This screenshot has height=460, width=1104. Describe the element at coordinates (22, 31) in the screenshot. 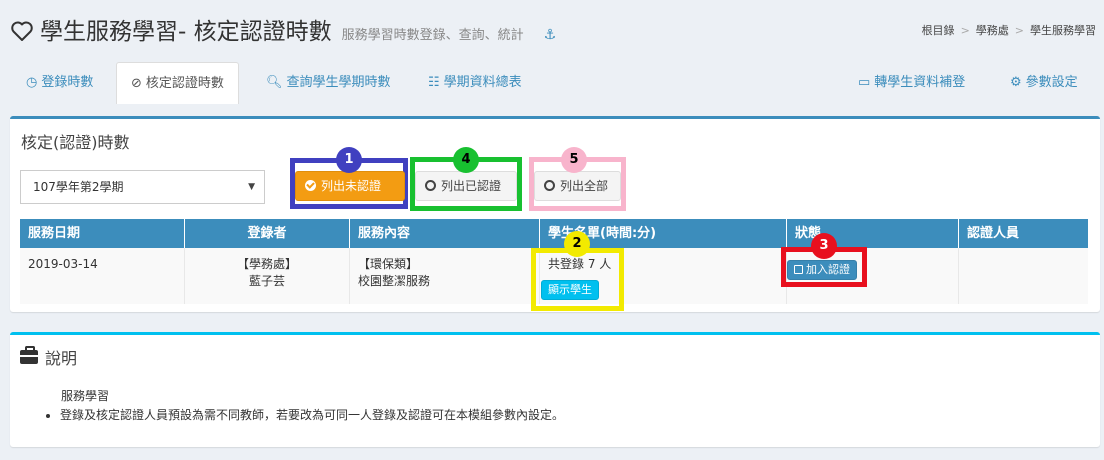

I see `heart-icon` at that location.